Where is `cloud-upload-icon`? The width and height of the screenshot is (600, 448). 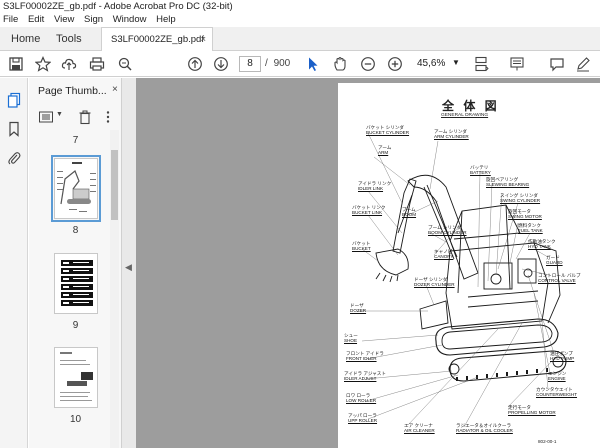 cloud-upload-icon is located at coordinates (69, 64).